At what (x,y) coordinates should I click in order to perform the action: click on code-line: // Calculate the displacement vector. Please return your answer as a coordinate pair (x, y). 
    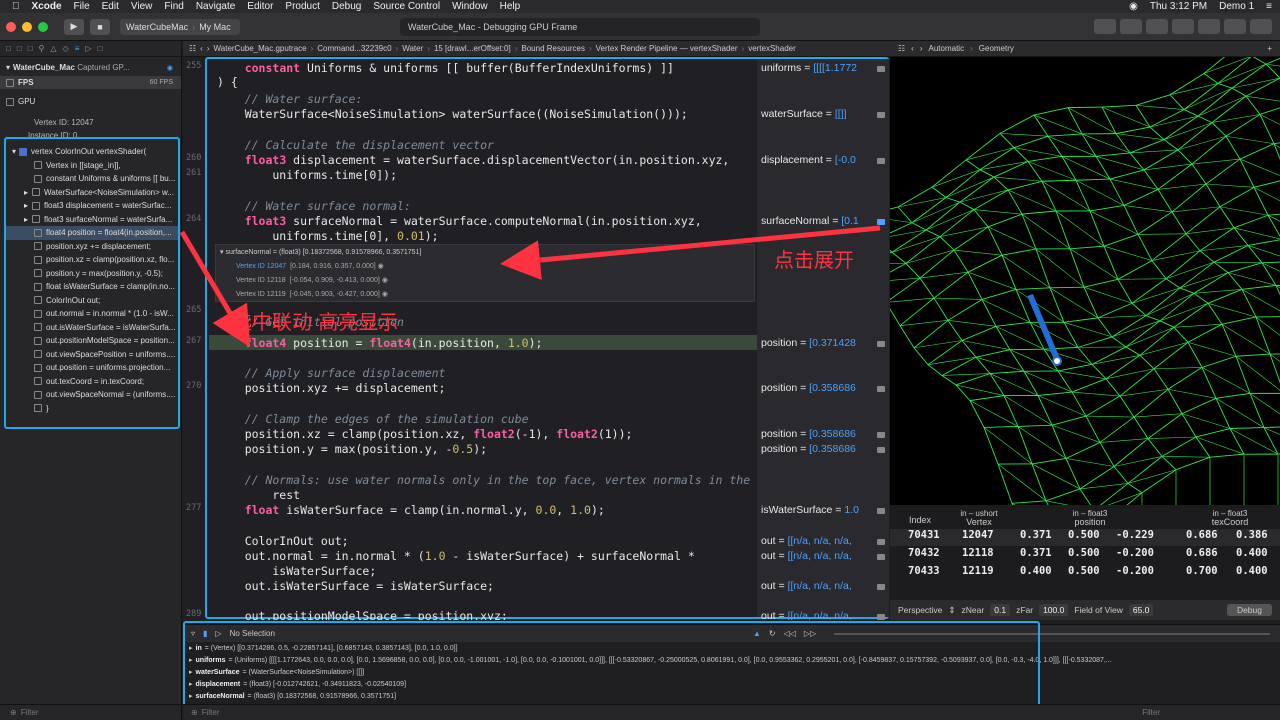
    Looking at the image, I should click on (355, 145).